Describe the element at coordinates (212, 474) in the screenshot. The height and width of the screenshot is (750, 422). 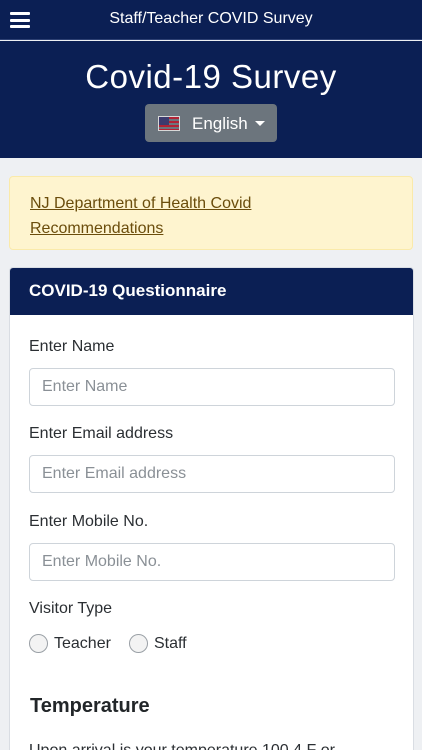
I see `email-input` at that location.